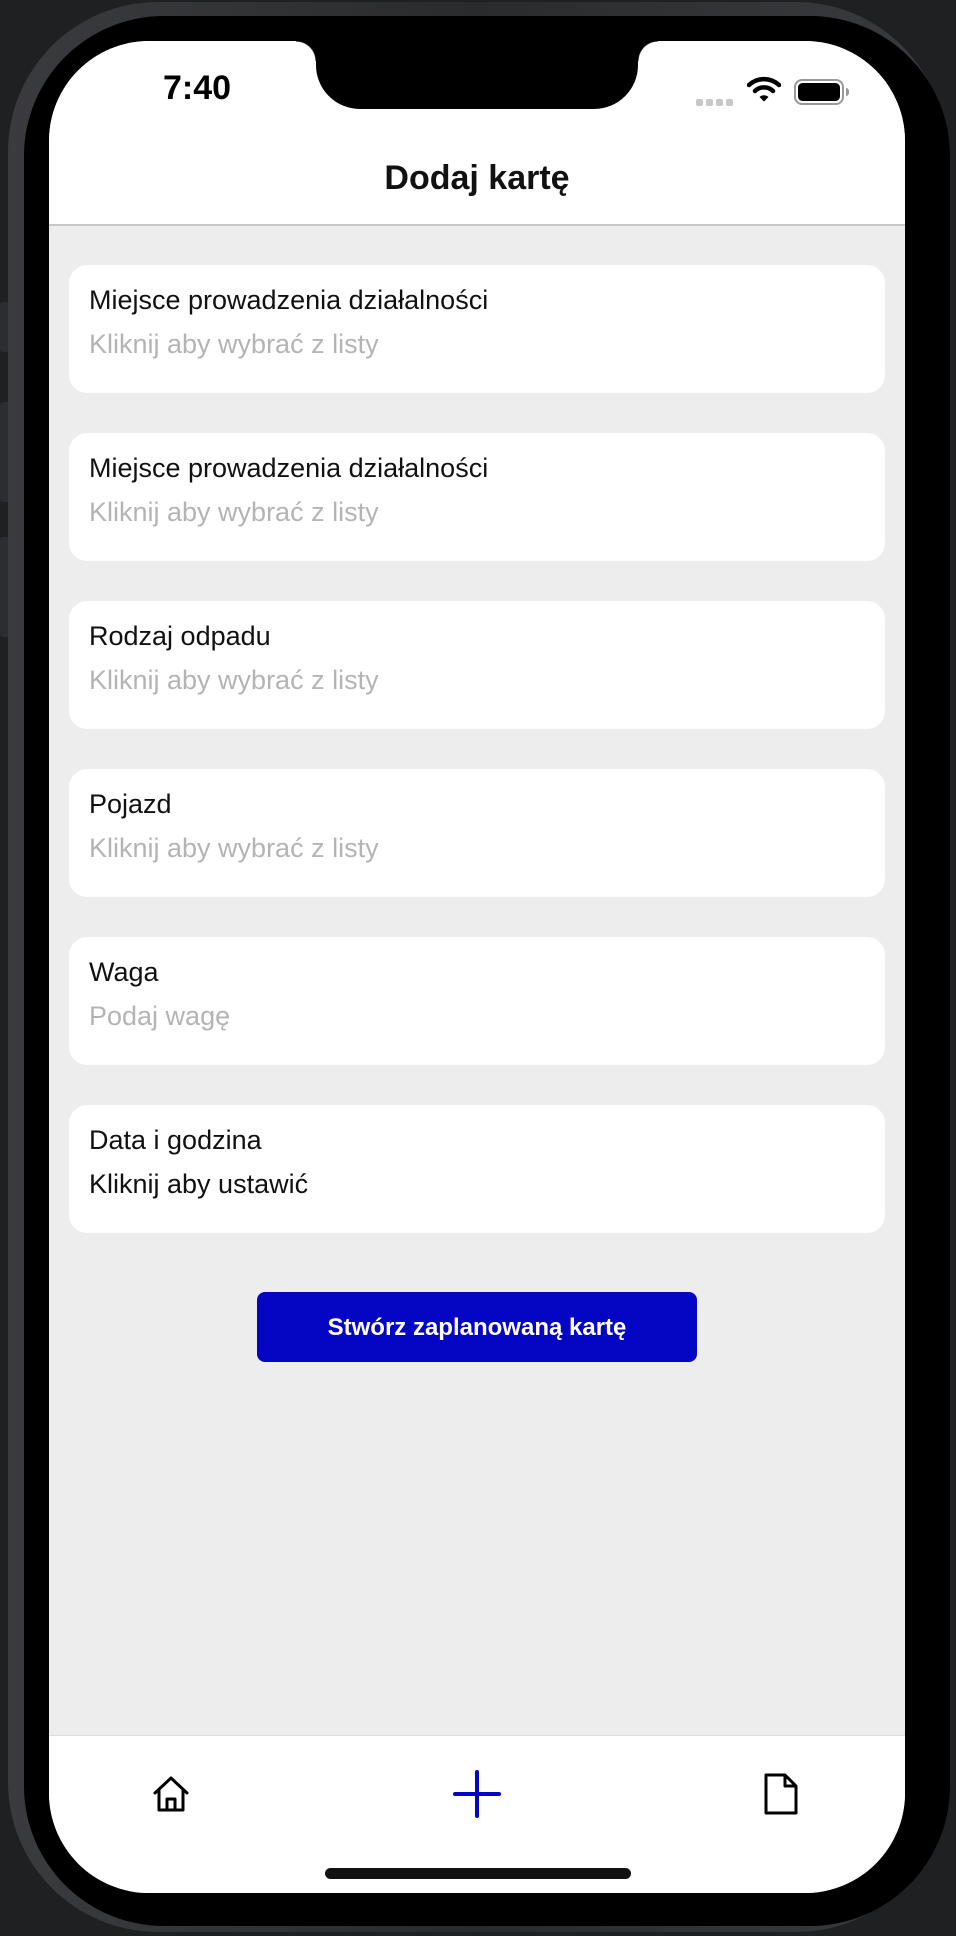 The image size is (956, 1936). Describe the element at coordinates (477, 133) in the screenshot. I see `navigation-bar: 7:40 Dodaj kartę` at that location.